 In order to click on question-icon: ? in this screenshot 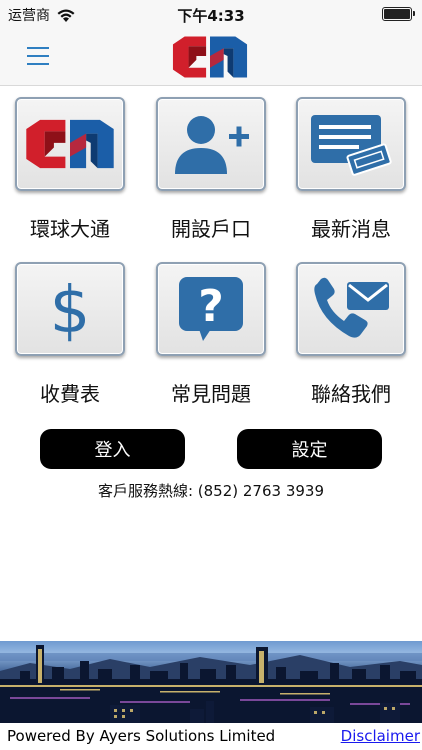, I will do `click(211, 309)`.